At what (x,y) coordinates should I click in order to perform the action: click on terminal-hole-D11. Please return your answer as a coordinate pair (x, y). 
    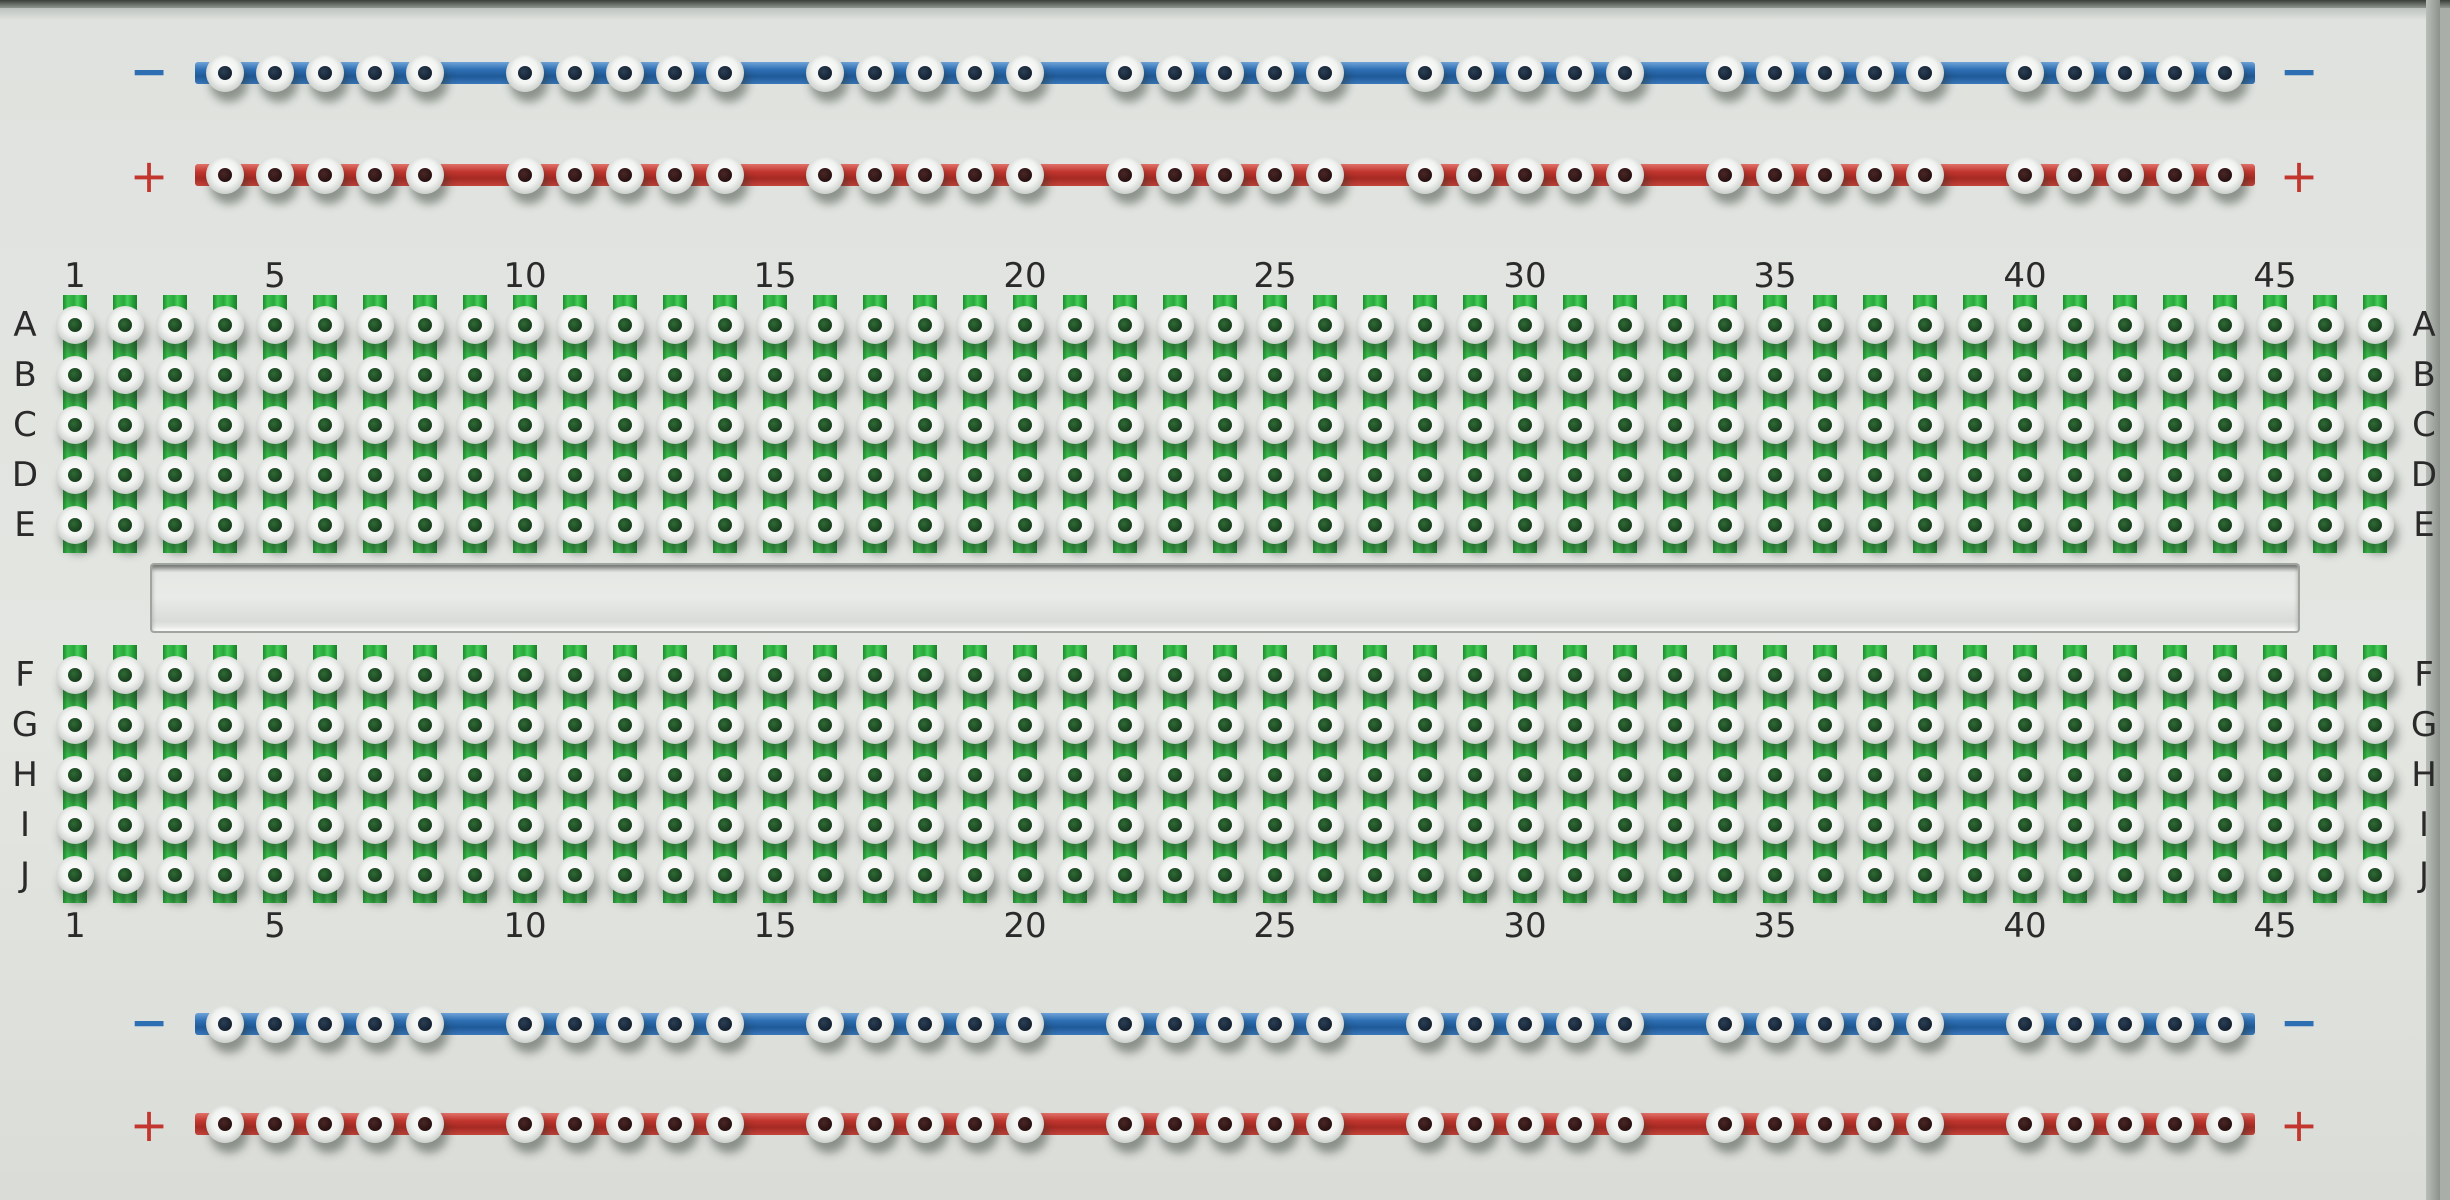
    Looking at the image, I should click on (575, 475).